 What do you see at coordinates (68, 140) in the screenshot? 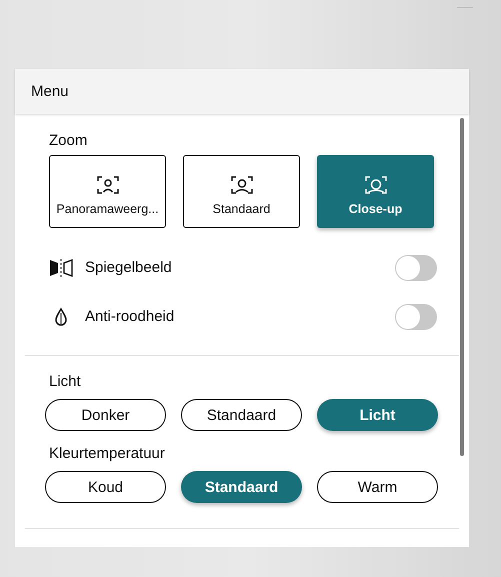
I see `section-label: Zoom` at bounding box center [68, 140].